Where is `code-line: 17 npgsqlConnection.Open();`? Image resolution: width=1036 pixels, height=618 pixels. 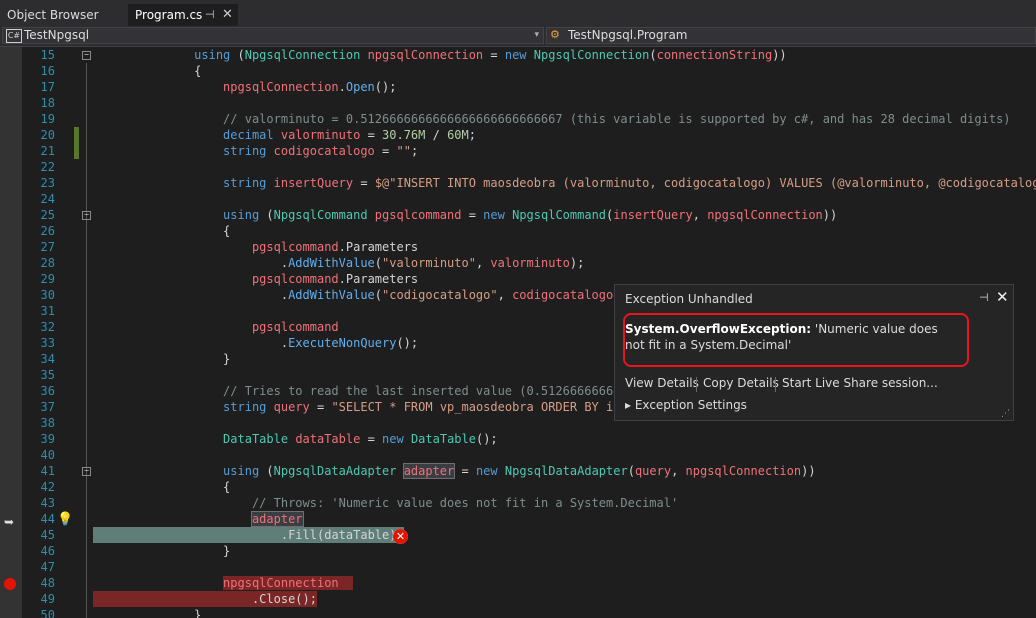 code-line: 17 npgsqlConnection.Open(); is located at coordinates (518, 87).